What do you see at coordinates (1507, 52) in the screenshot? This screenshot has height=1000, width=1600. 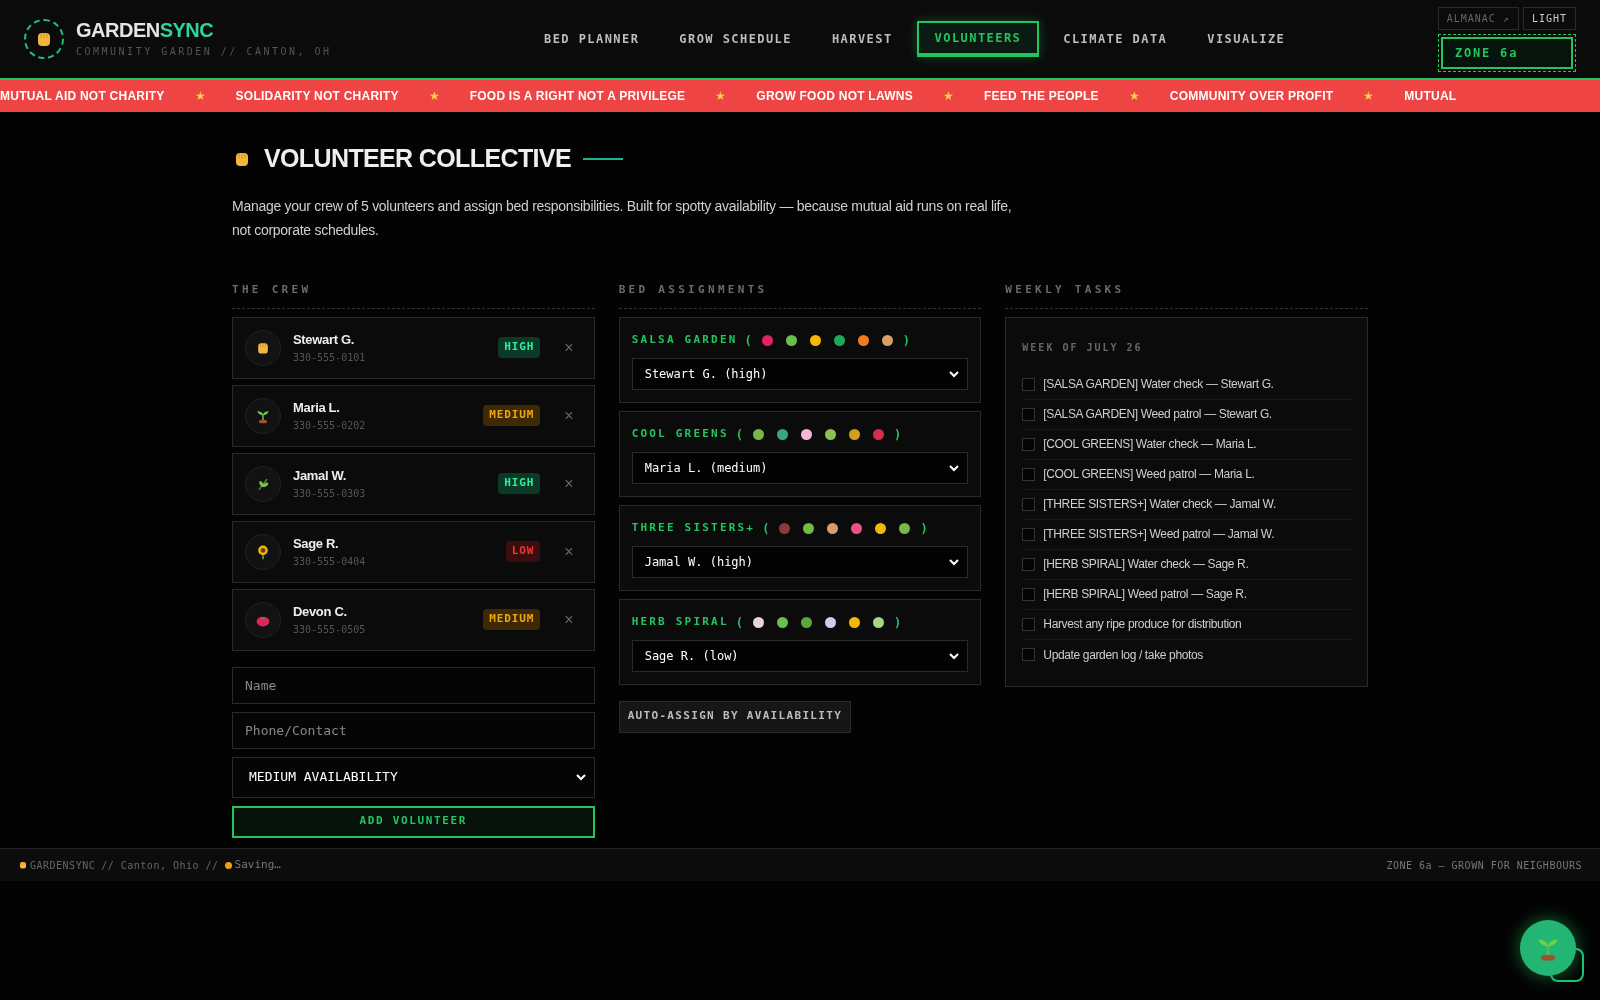 I see `zone-badge: ZONE 6a` at bounding box center [1507, 52].